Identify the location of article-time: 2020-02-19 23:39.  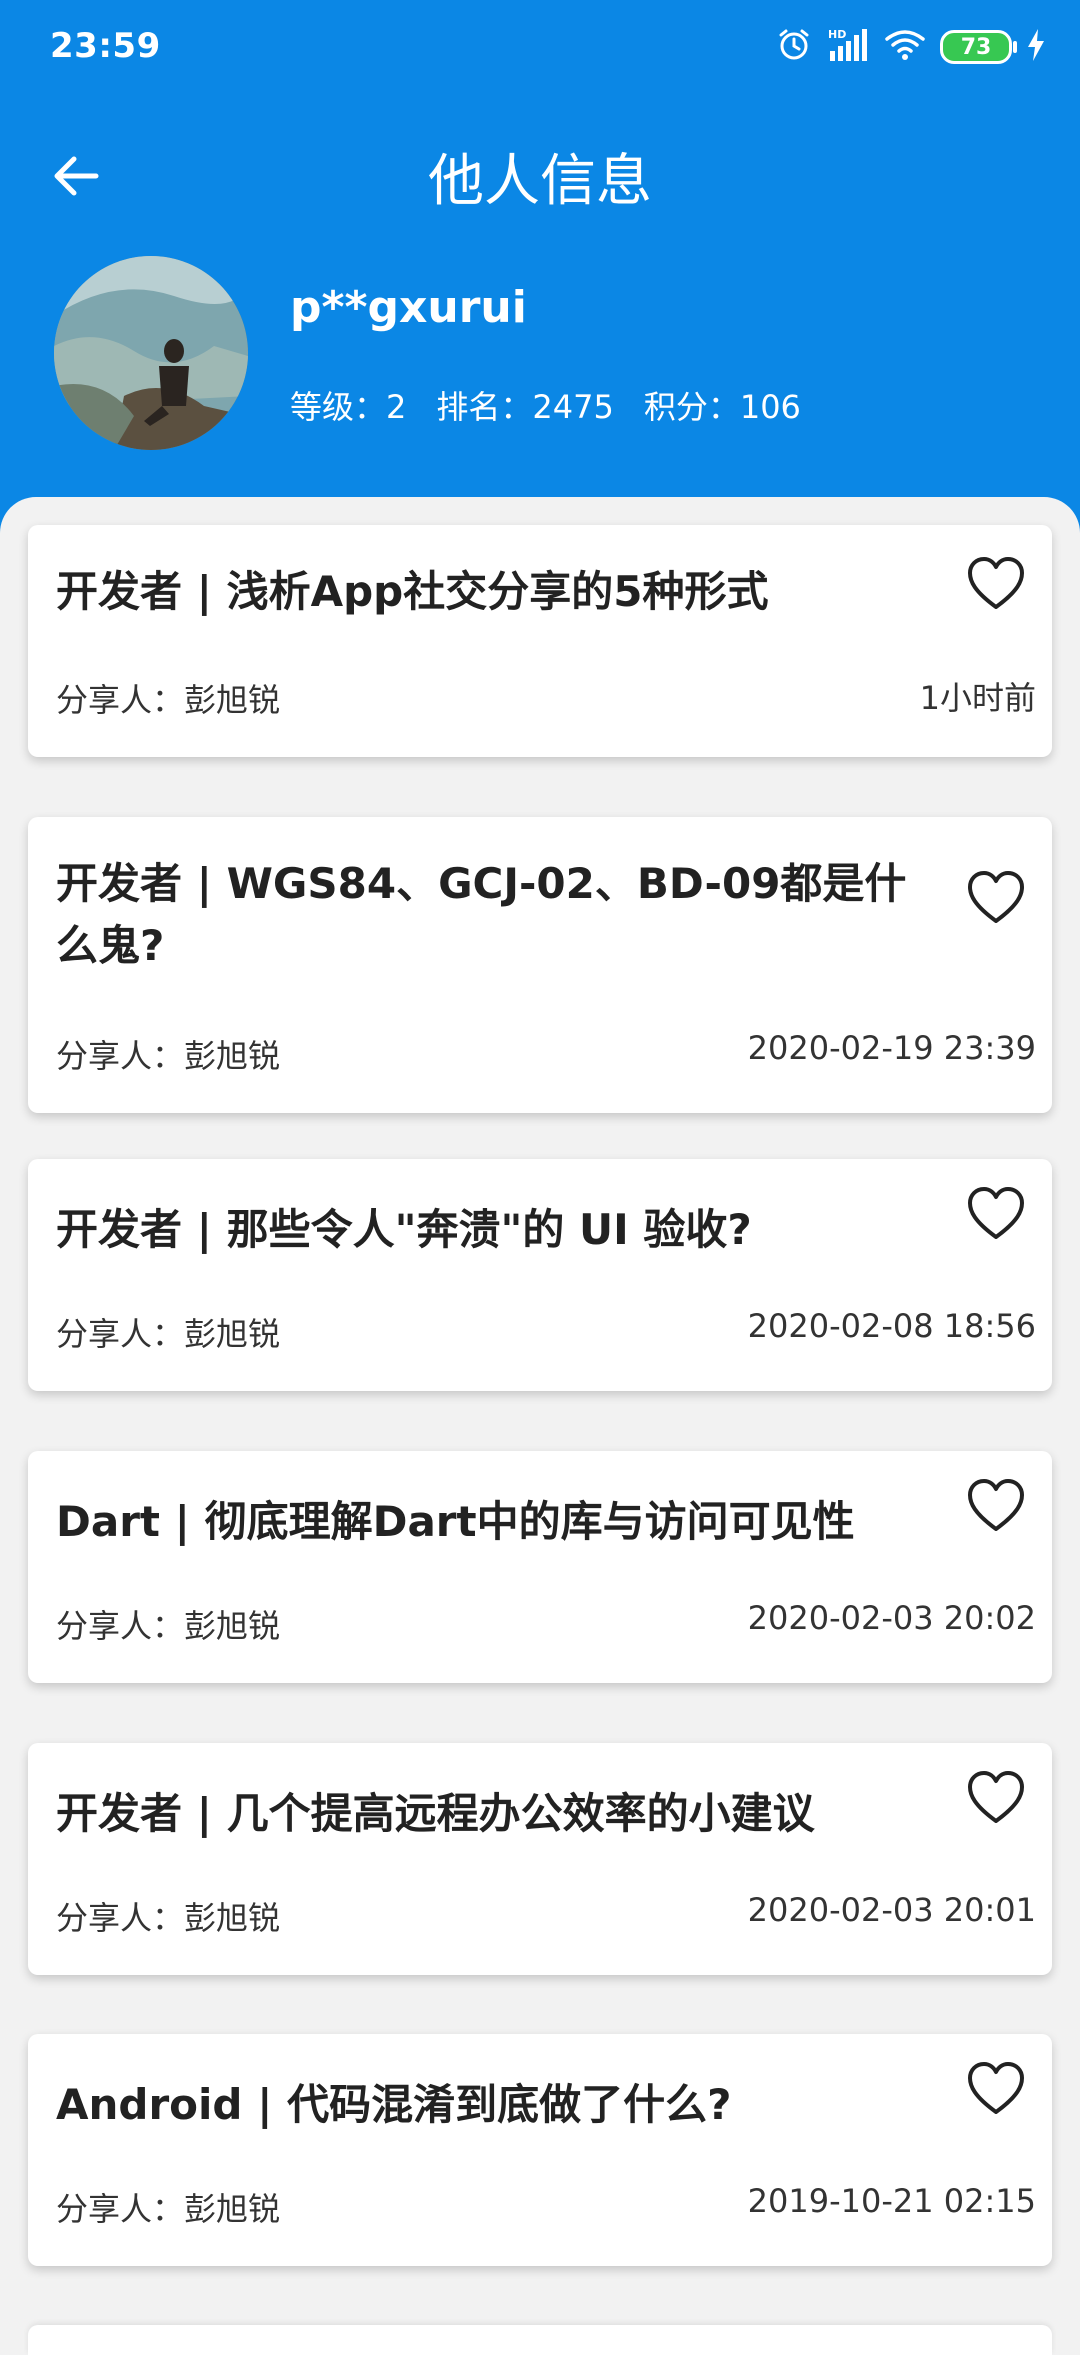
(891, 1048).